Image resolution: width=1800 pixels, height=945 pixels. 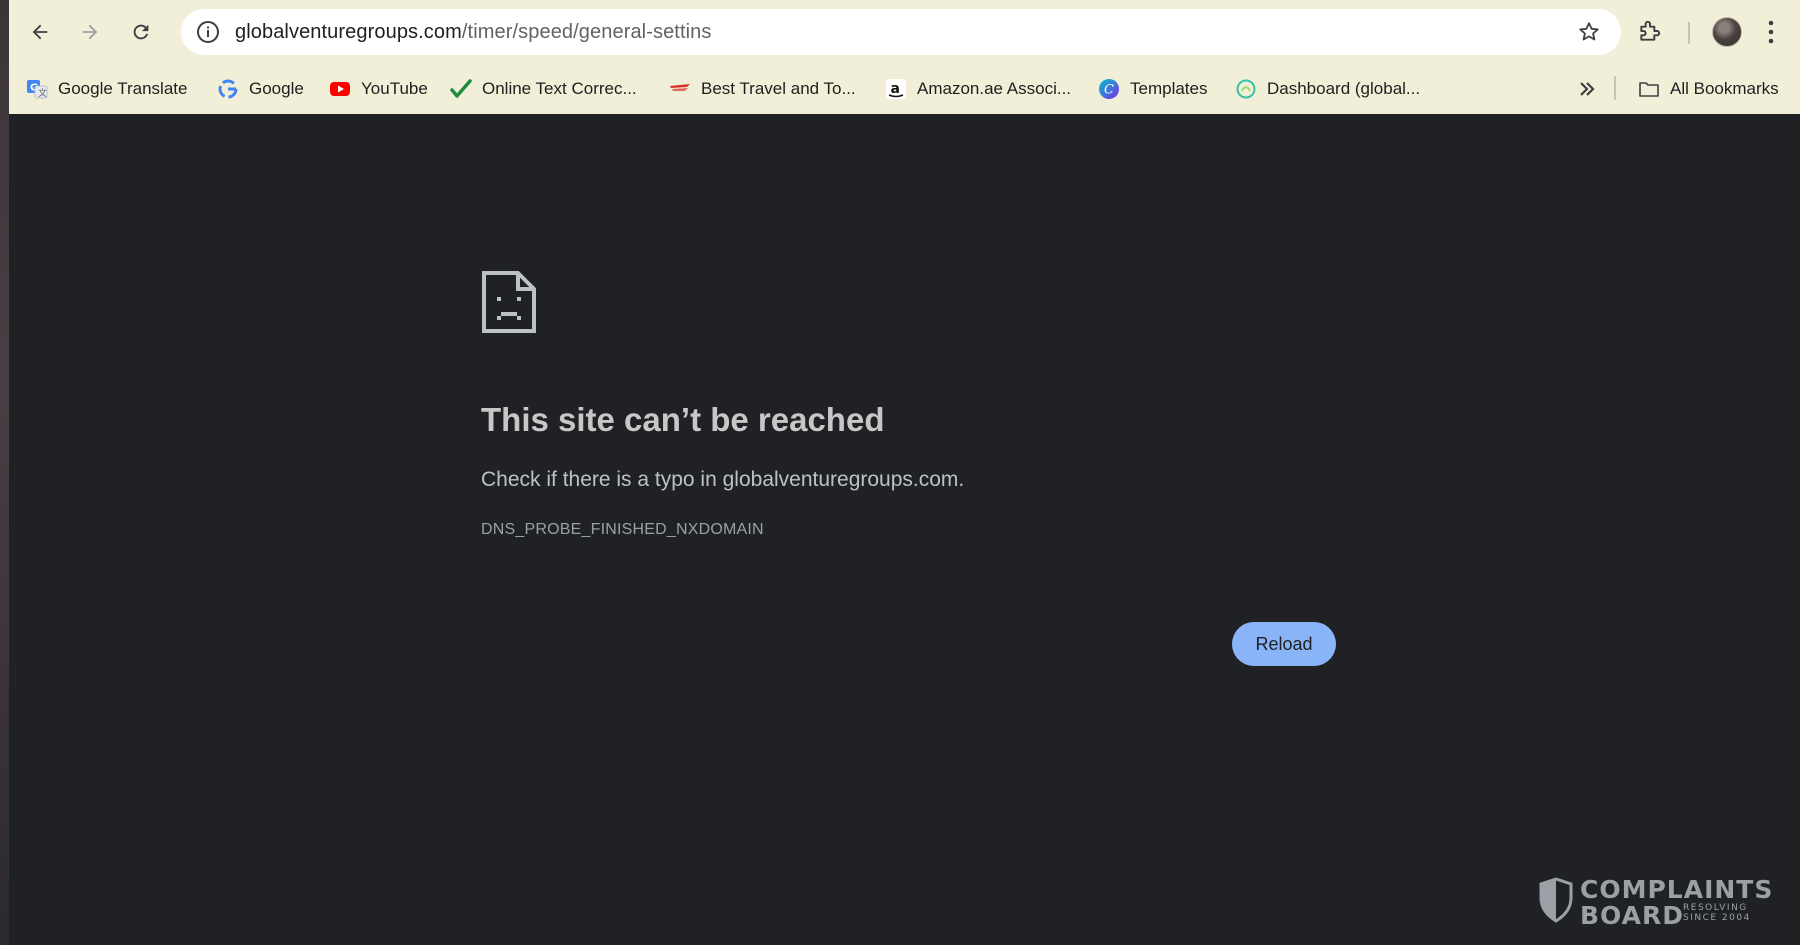 I want to click on avatar, so click(x=1727, y=32).